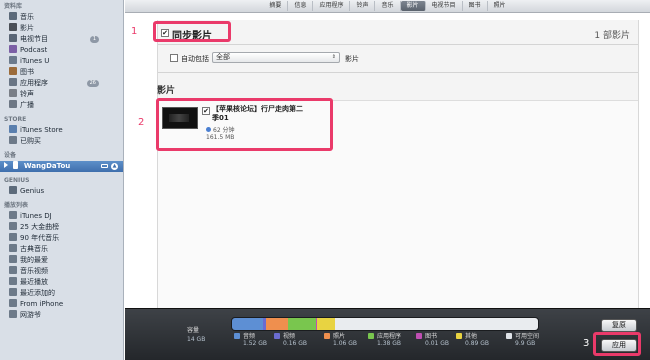 The height and width of the screenshot is (360, 650). I want to click on sidebar-item-label: 应用程序, so click(34, 83).